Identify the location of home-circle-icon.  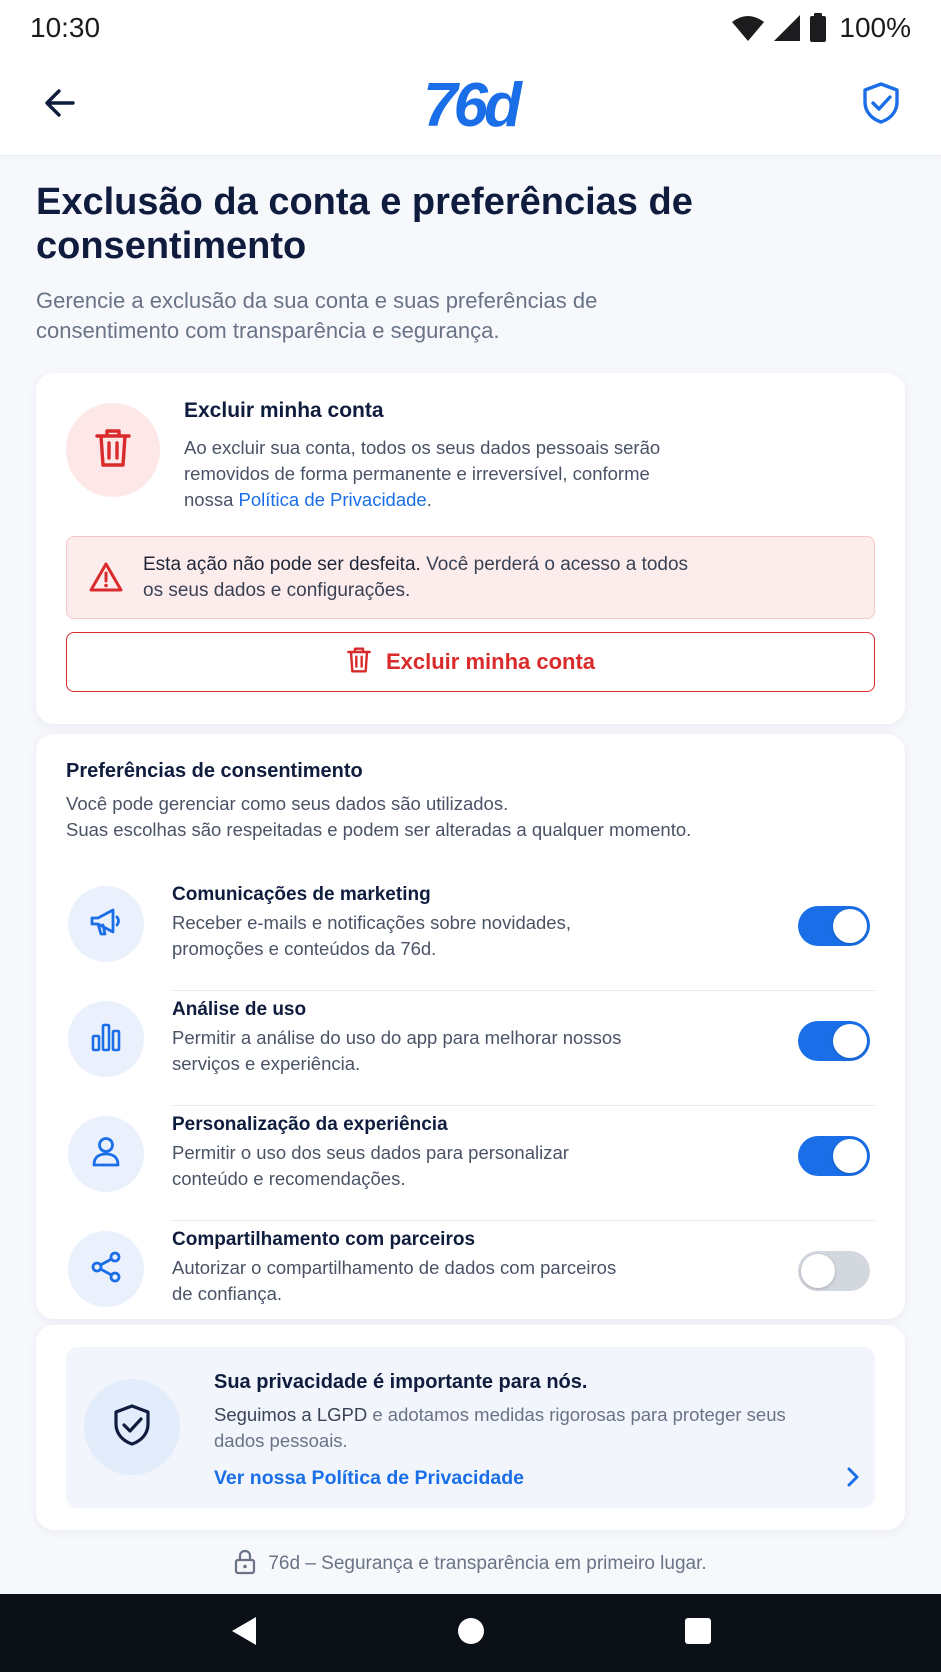
(471, 1633).